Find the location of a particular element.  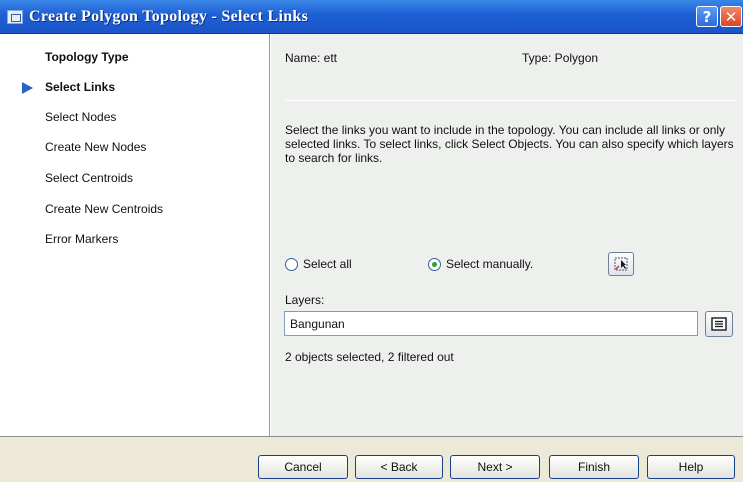

step-topology-type: Topology Type is located at coordinates (87, 57).